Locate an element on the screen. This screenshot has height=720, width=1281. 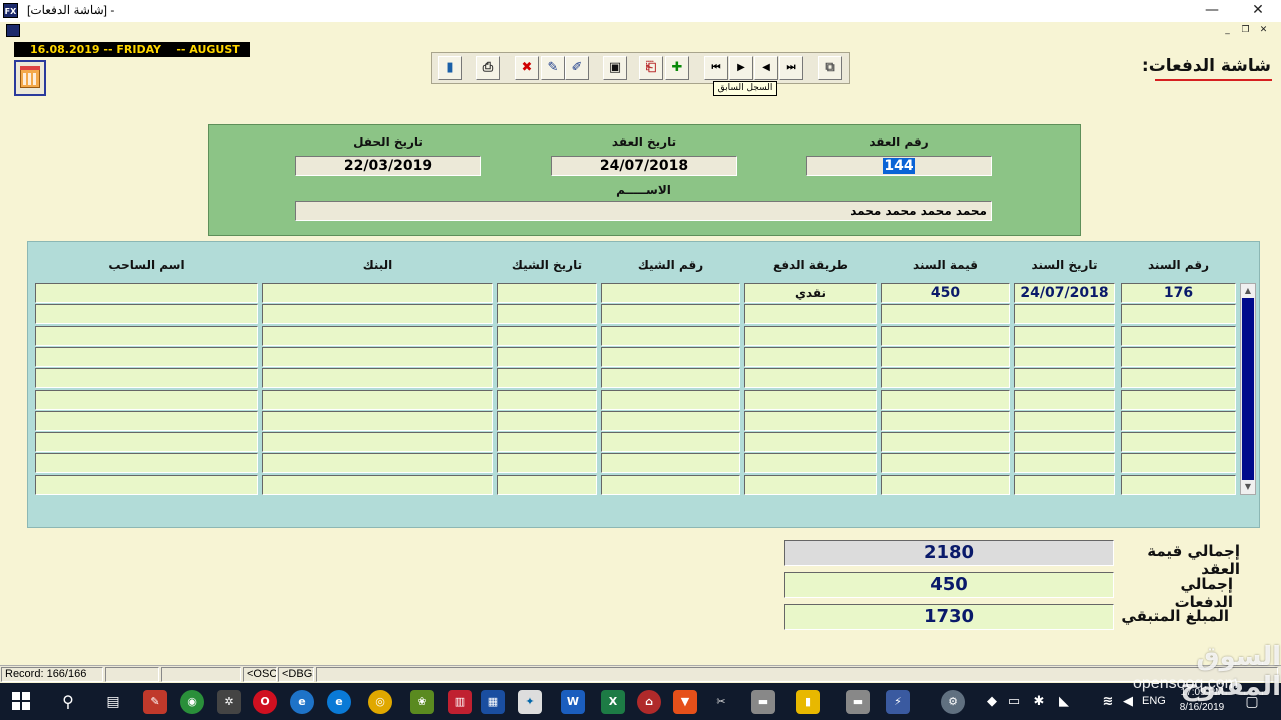
mdi-minimize-icon: _ is located at coordinates (1227, 31).